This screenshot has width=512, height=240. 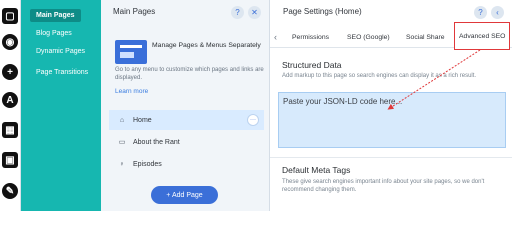 What do you see at coordinates (122, 142) in the screenshot?
I see `page-icon: ▭` at bounding box center [122, 142].